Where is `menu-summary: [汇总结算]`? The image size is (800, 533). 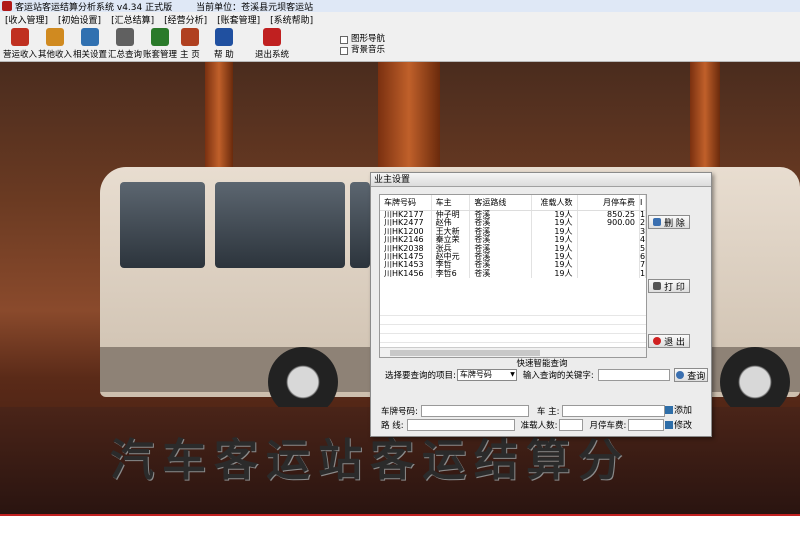 menu-summary: [汇总结算] is located at coordinates (132, 19).